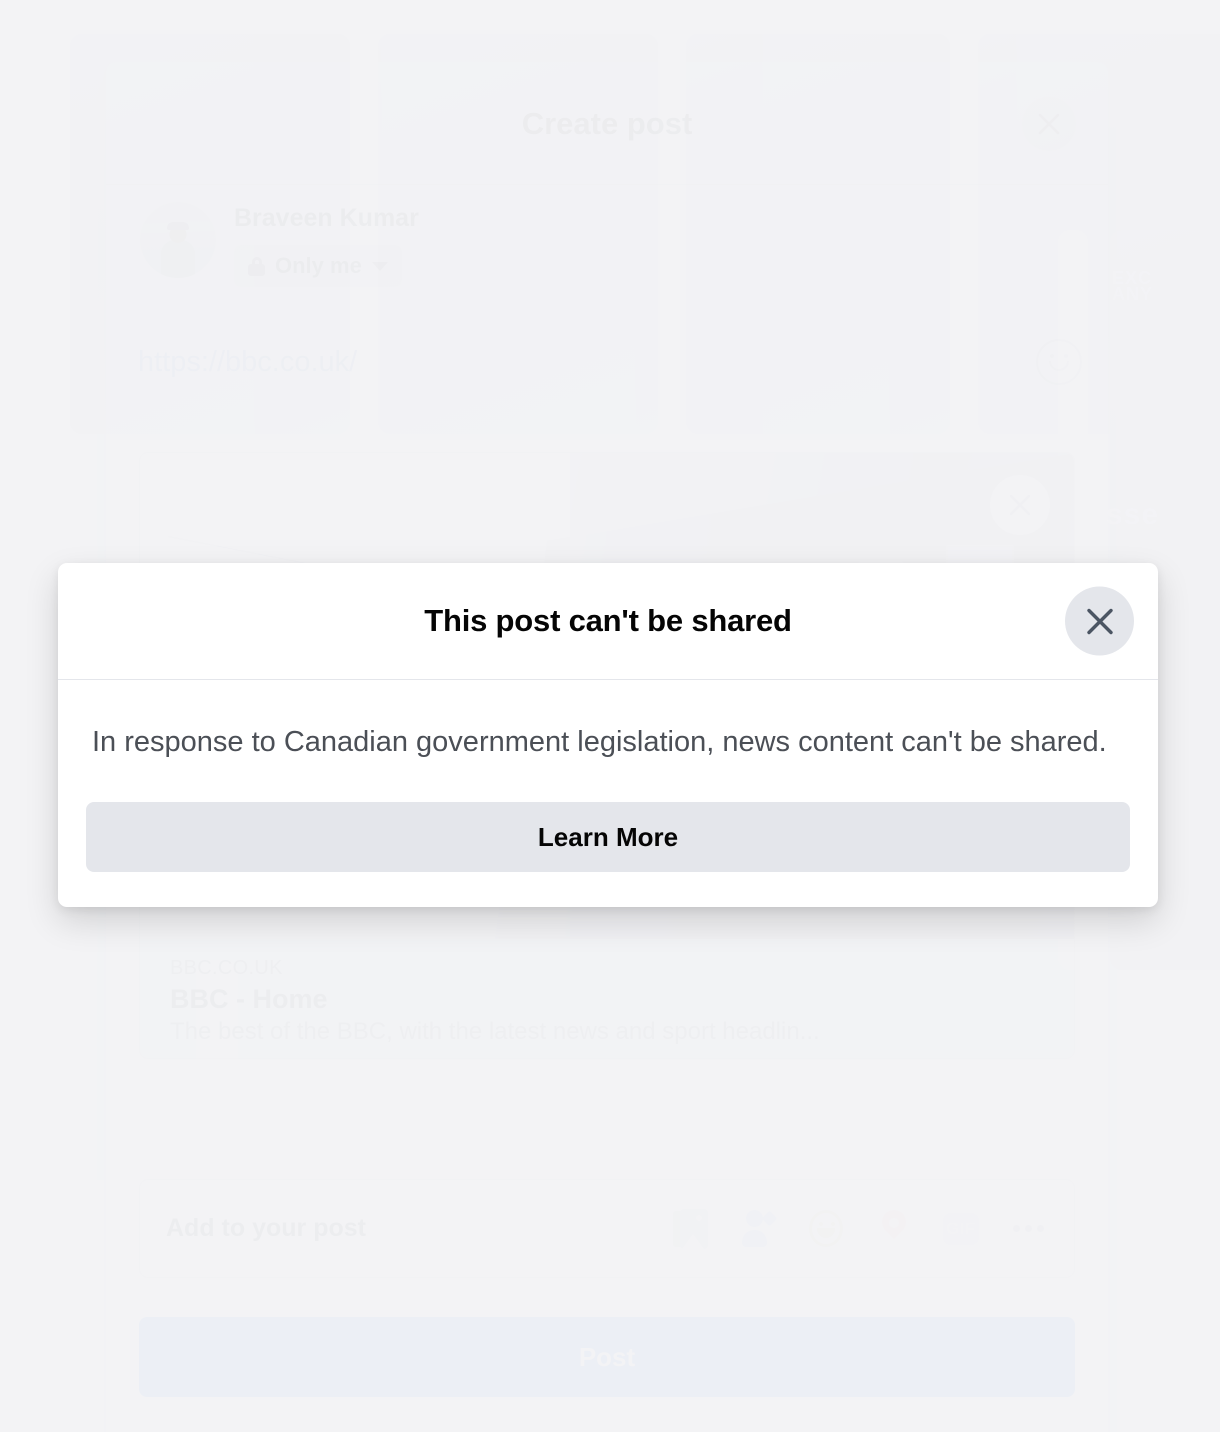 Image resolution: width=1220 pixels, height=1432 pixels. I want to click on dialog-header: This post can't be shared, so click(608, 621).